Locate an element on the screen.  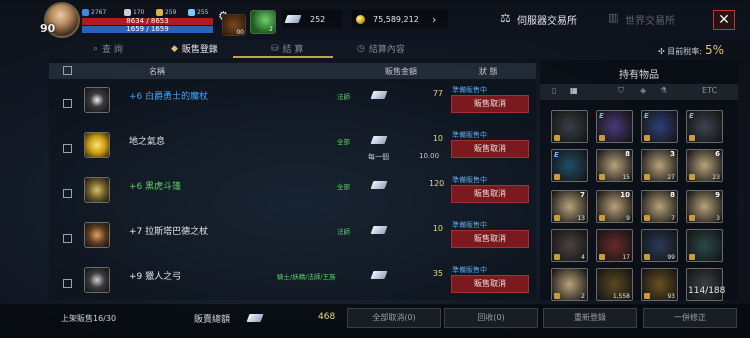
filter-grid: ▦ is located at coordinates (574, 90).